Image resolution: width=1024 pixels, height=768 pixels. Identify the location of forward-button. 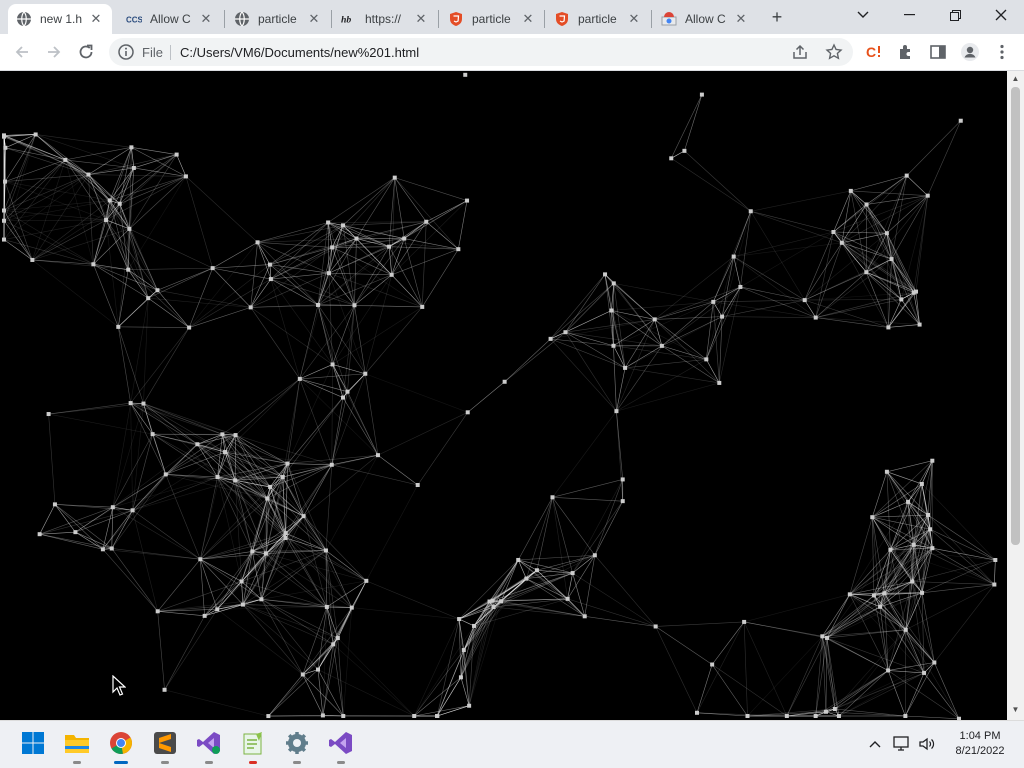
(54, 52).